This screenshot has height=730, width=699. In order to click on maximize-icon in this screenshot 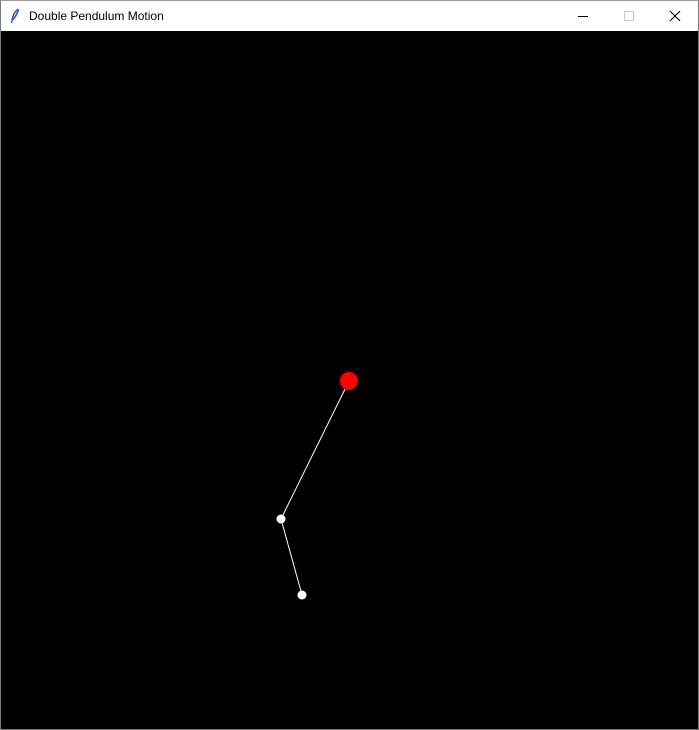, I will do `click(629, 16)`.